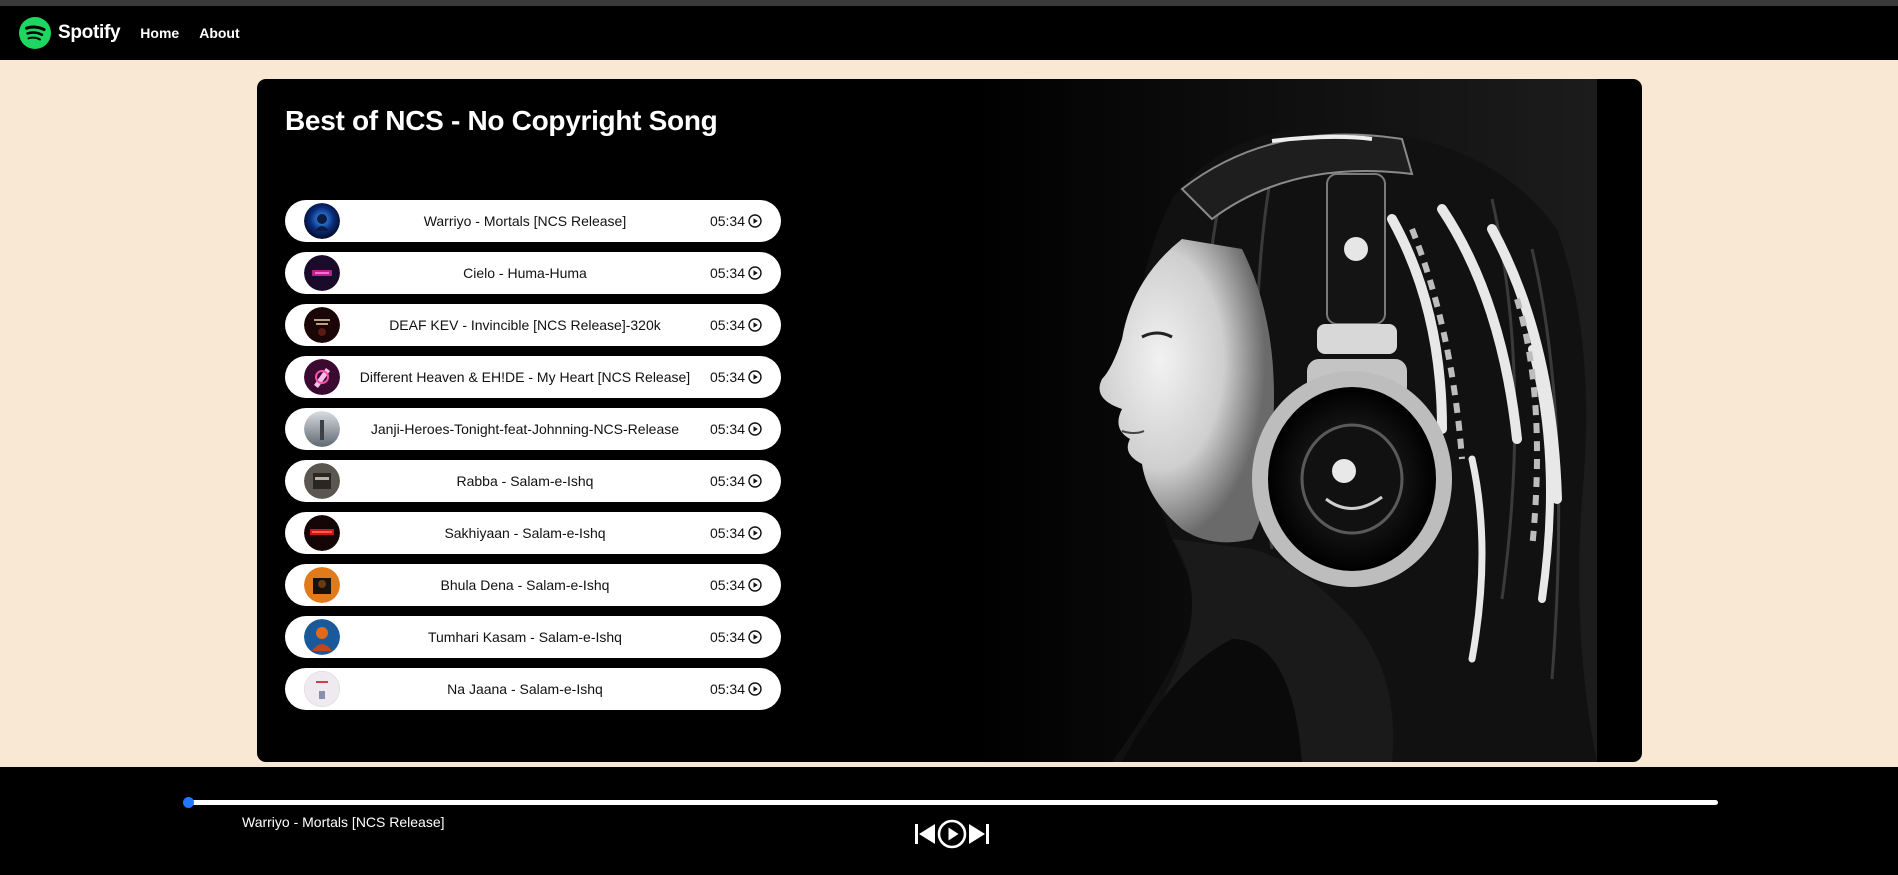  I want to click on song-item: Na Jaana - Salam-e-Ishq 05:34, so click(533, 689).